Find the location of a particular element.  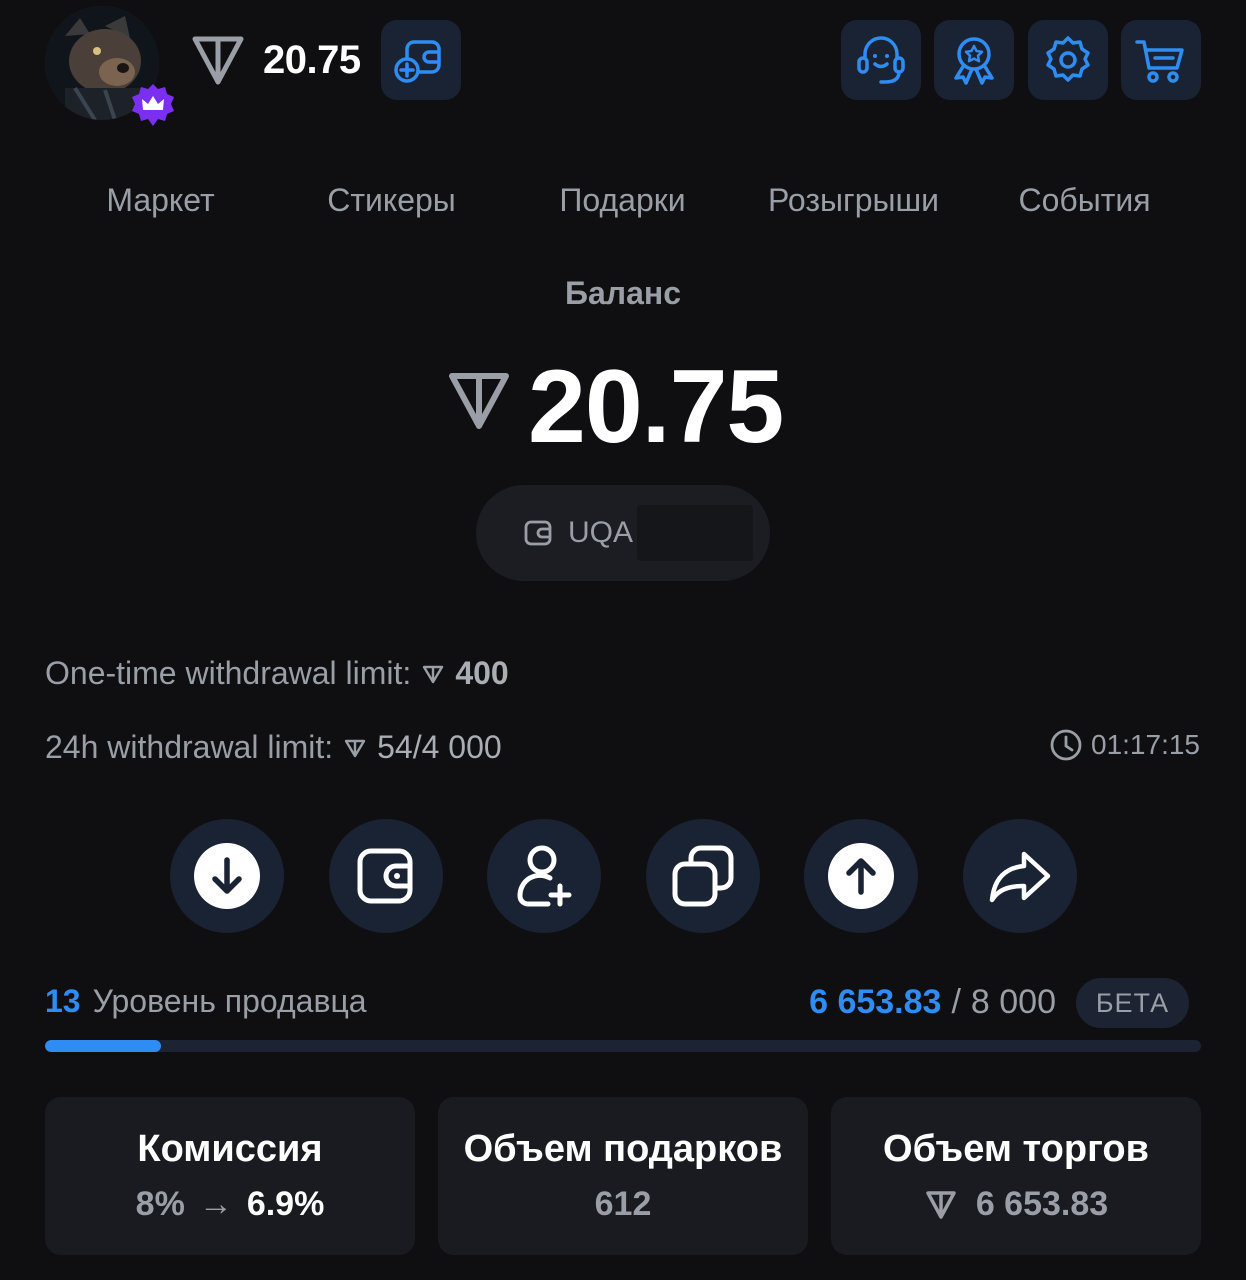

deposit-icon is located at coordinates (227, 876).